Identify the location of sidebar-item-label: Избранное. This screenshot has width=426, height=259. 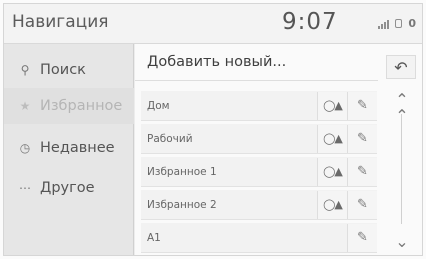
(81, 106).